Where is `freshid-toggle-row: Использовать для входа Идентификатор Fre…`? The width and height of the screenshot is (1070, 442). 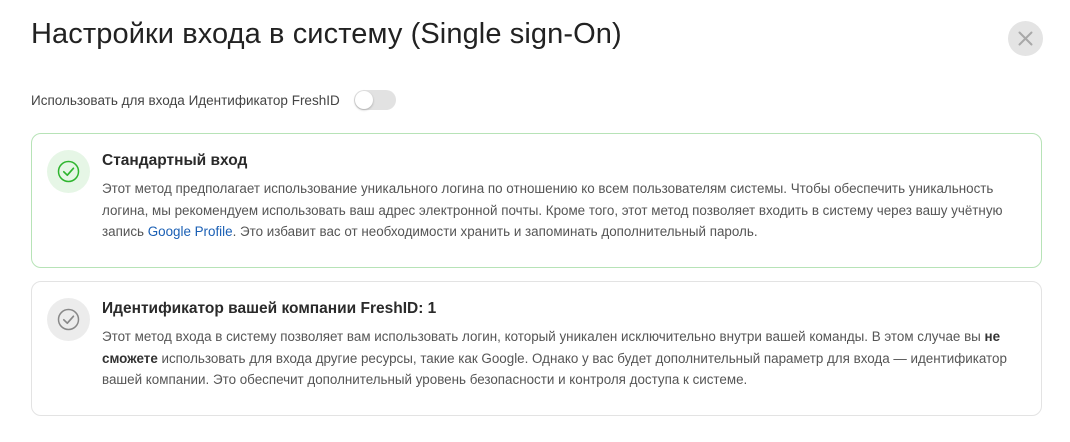
freshid-toggle-row: Использовать для входа Идентификатор Fre… is located at coordinates (213, 100).